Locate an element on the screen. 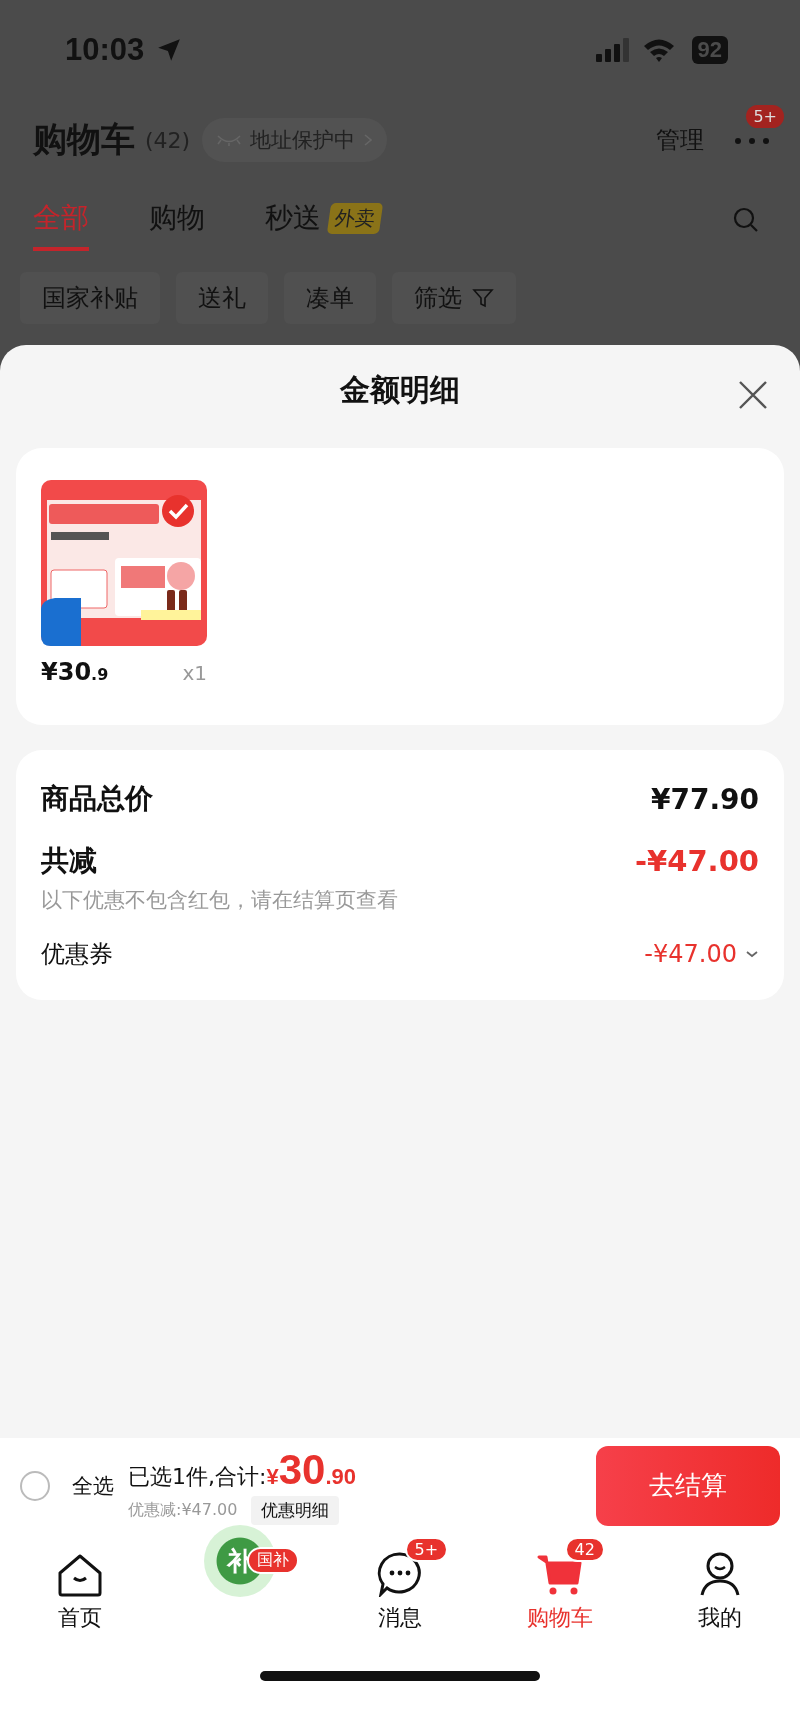  signal-icon is located at coordinates (613, 50).